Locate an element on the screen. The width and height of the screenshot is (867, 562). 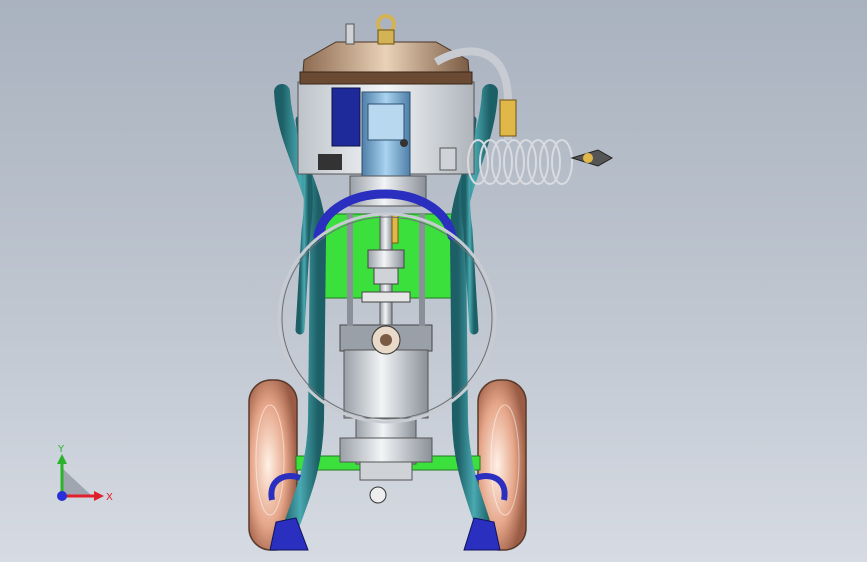
coordinate-triad: Y X is located at coordinates (85, 473).